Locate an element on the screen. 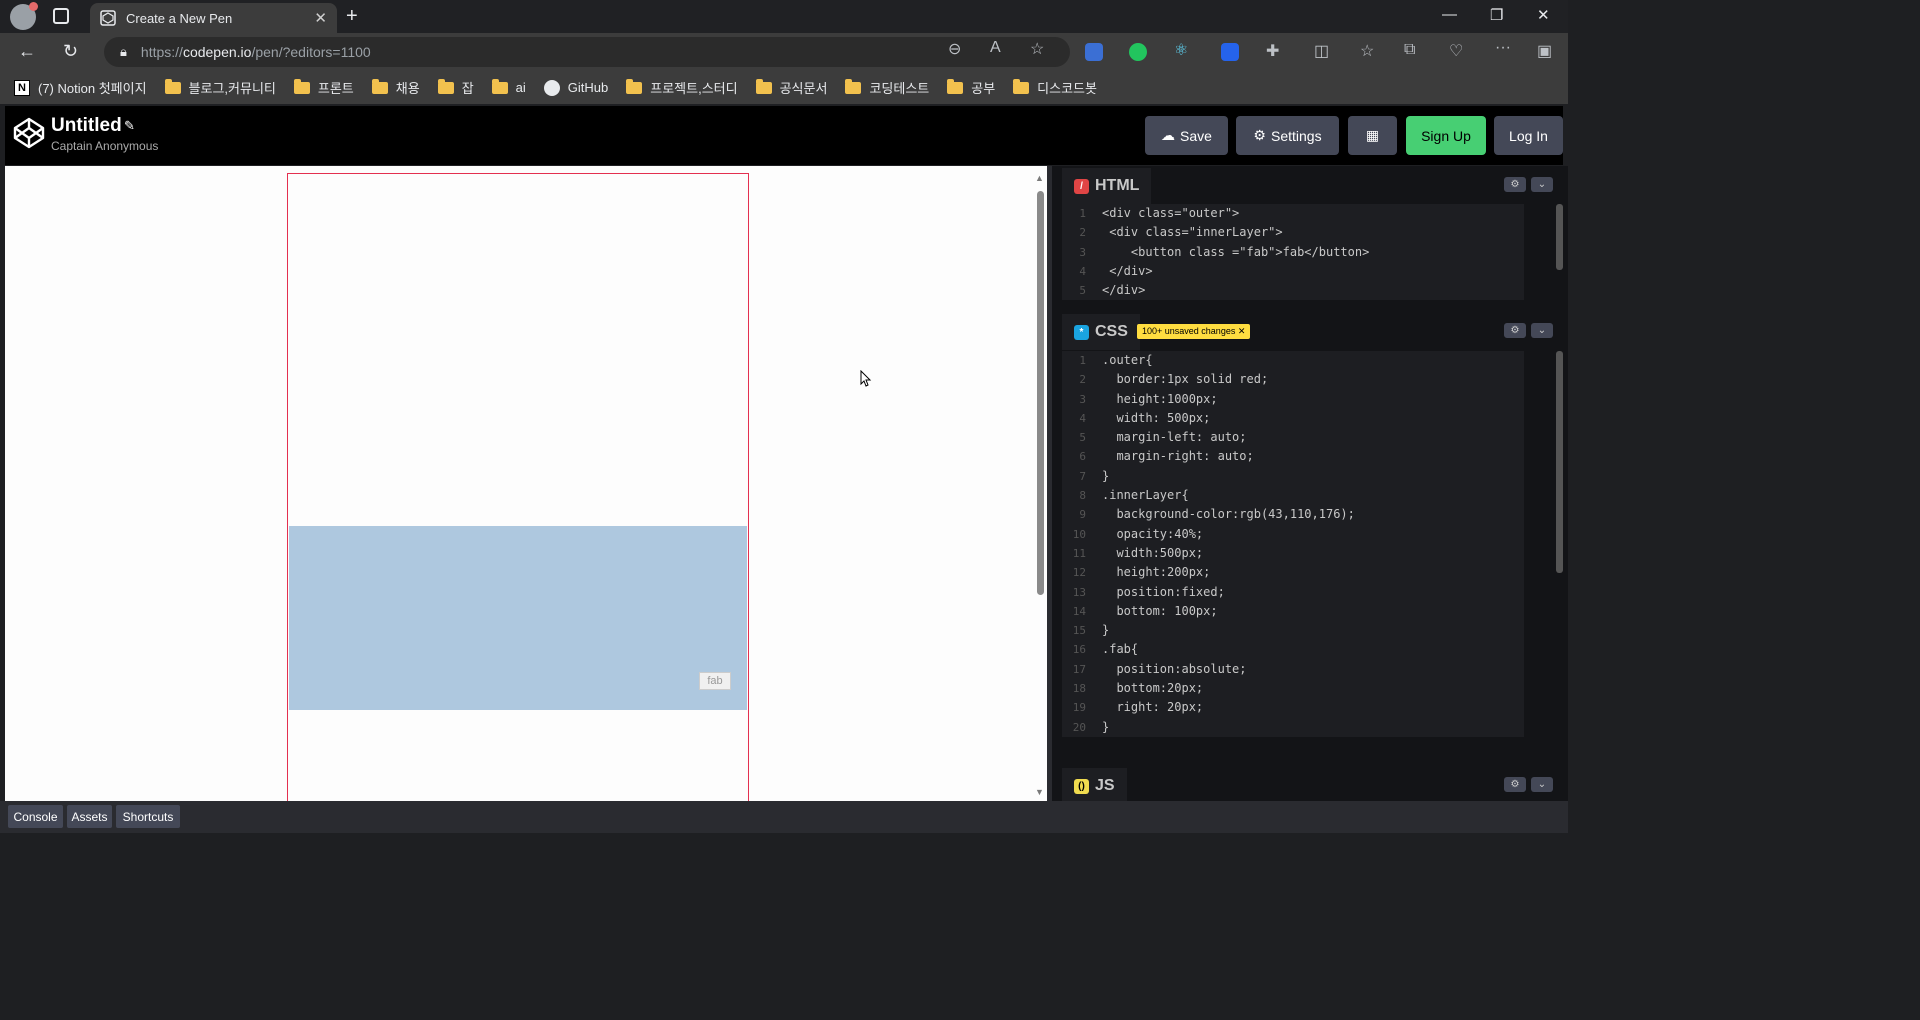 This screenshot has width=1920, height=1020. notification-dot is located at coordinates (33, 6).